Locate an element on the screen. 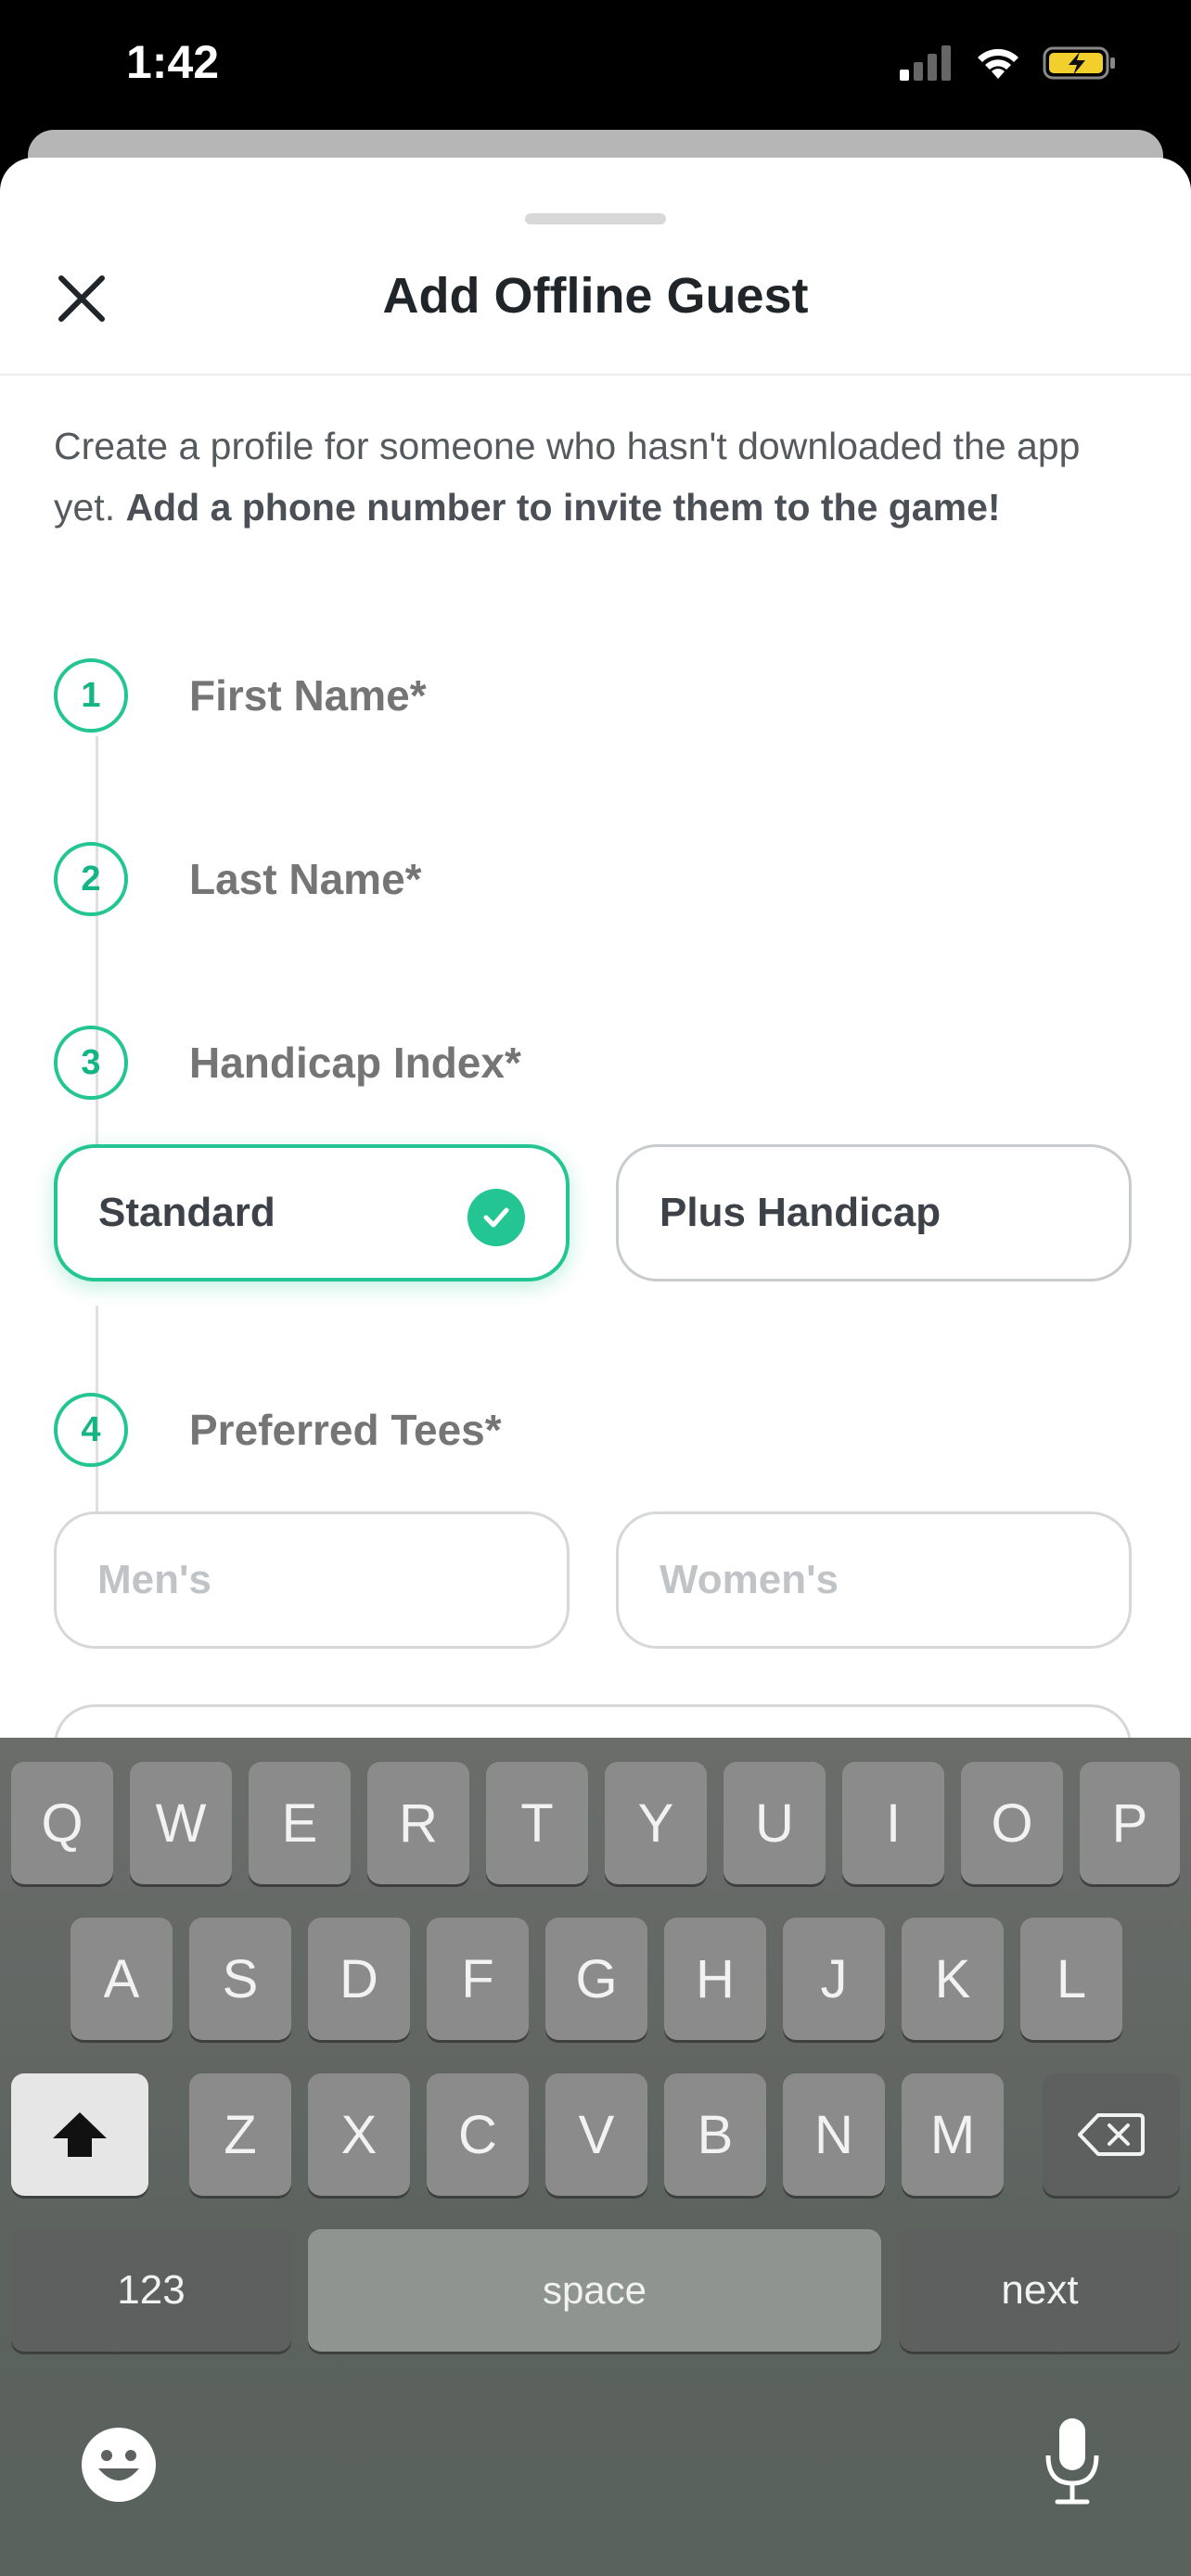 This screenshot has height=2576, width=1191. backspace-icon is located at coordinates (1111, 2134).